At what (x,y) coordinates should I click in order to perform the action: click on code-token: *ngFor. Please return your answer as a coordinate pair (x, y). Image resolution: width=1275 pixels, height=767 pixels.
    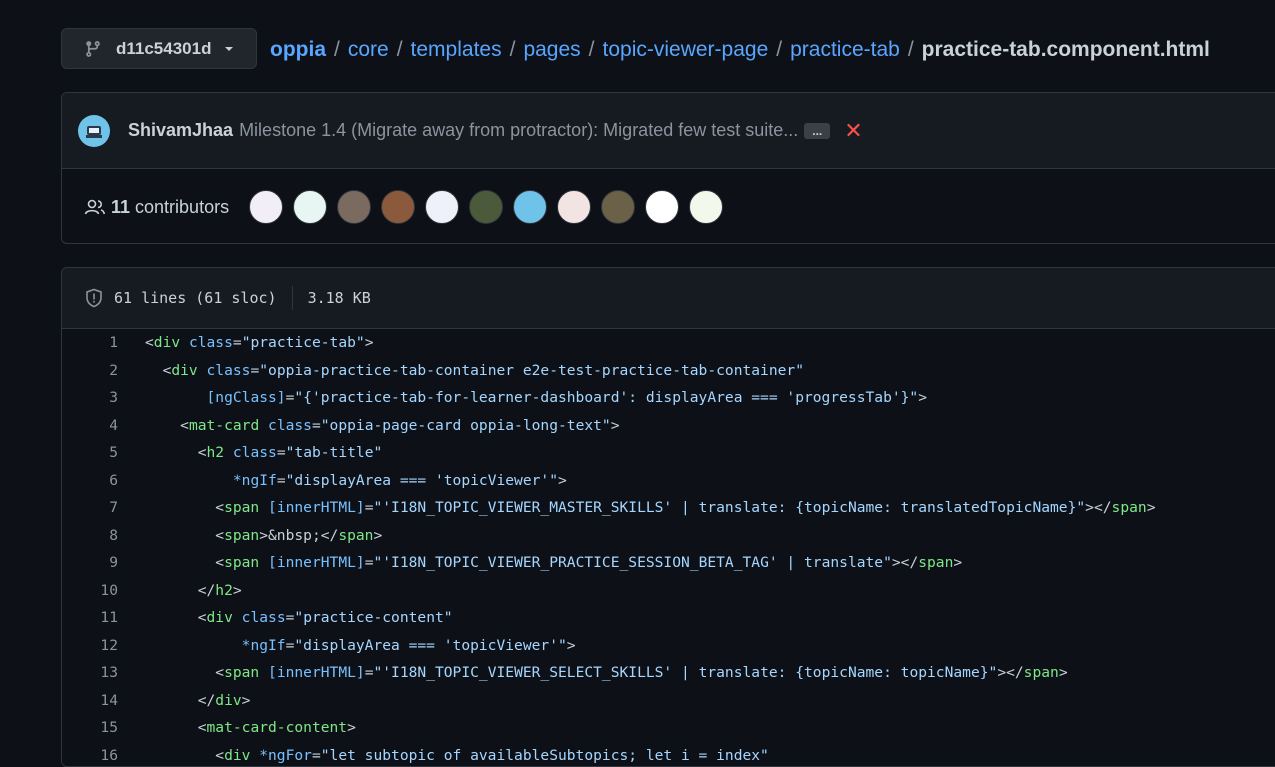
    Looking at the image, I should click on (285, 755).